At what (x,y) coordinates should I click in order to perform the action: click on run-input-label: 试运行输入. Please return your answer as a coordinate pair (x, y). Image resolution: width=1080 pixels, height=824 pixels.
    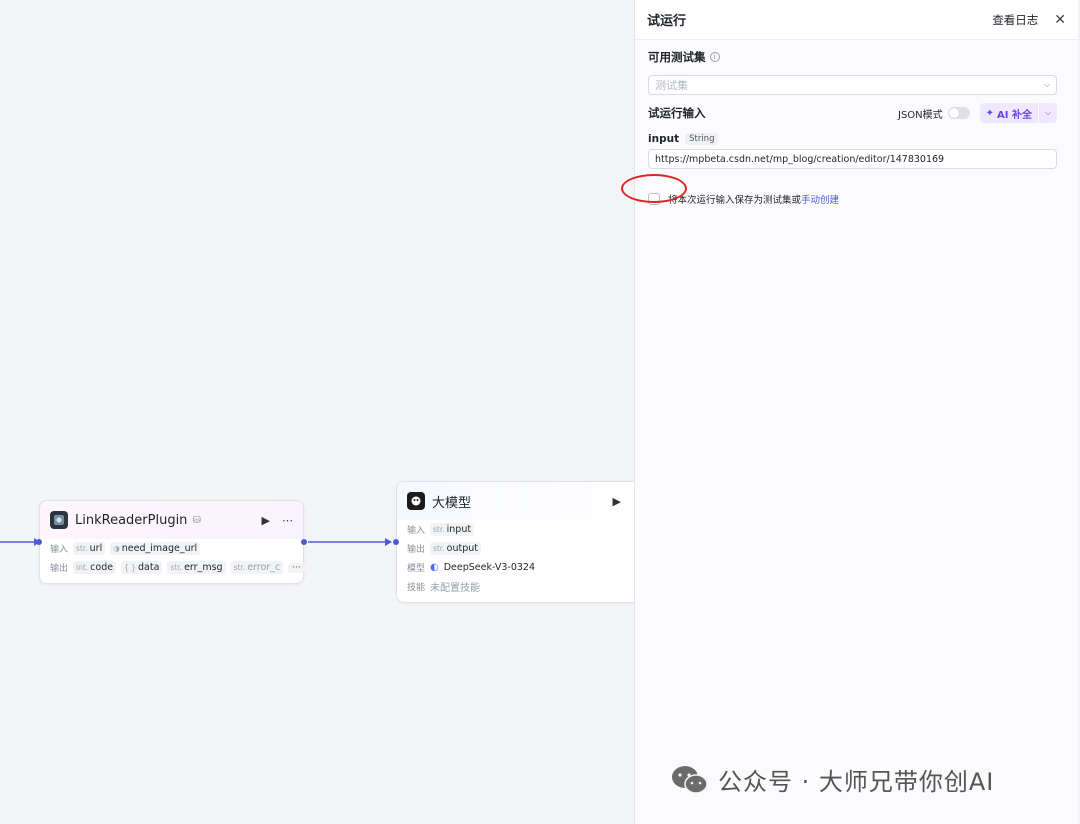
    Looking at the image, I should click on (677, 113).